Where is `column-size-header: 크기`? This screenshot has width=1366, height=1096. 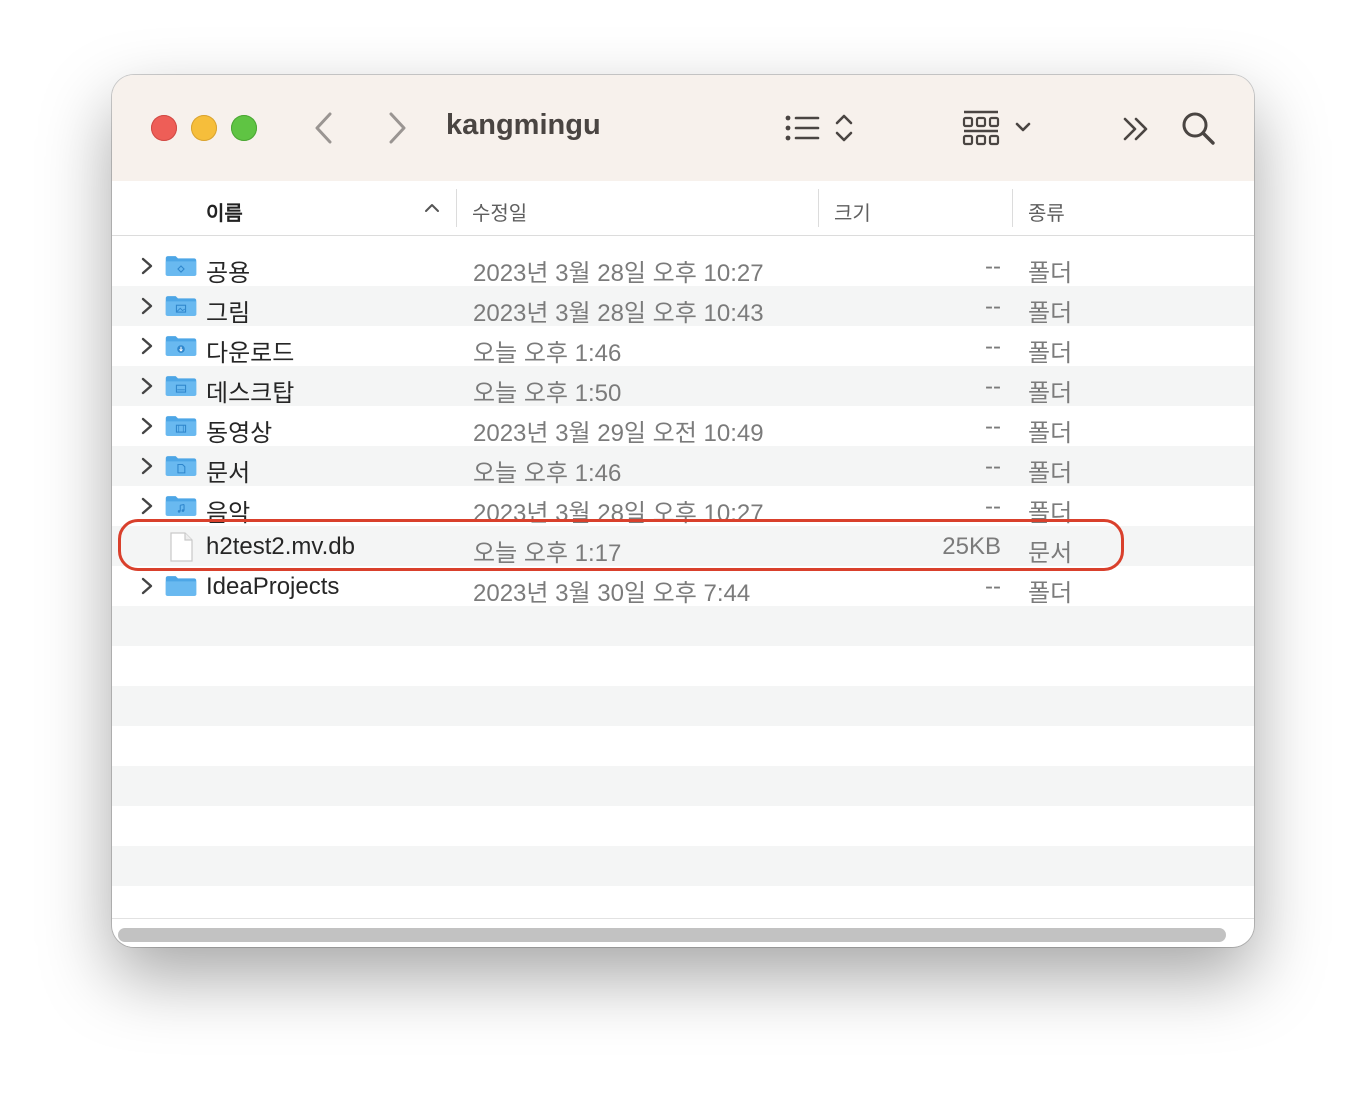
column-size-header: 크기 is located at coordinates (852, 211).